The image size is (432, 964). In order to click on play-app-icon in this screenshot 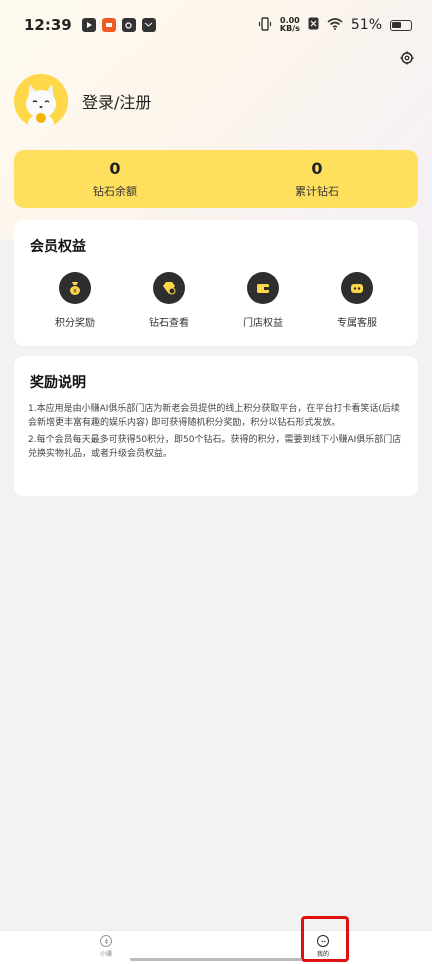, I will do `click(88, 25)`.